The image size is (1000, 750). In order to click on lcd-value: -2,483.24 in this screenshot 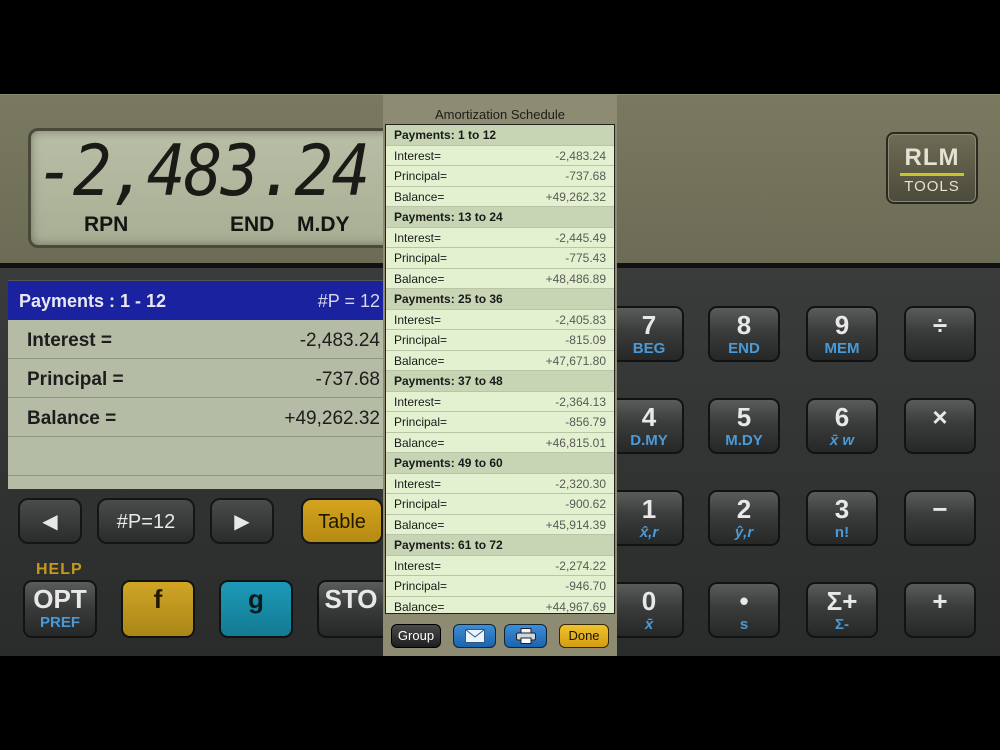, I will do `click(203, 171)`.